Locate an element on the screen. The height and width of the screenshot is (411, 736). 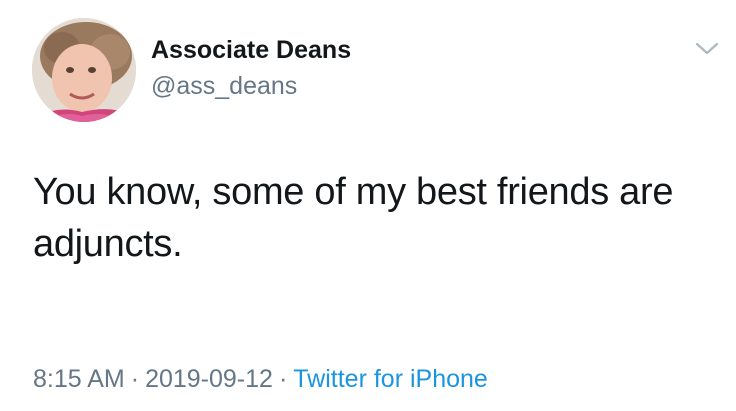
tweet-metadata: 8:15 AM · 2019-09-12 · Twitter for iPhone is located at coordinates (260, 379).